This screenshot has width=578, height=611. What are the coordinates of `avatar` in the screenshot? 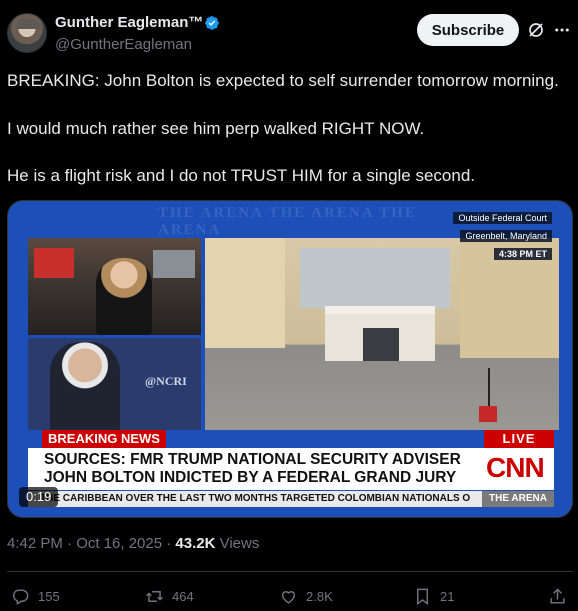 It's located at (27, 33).